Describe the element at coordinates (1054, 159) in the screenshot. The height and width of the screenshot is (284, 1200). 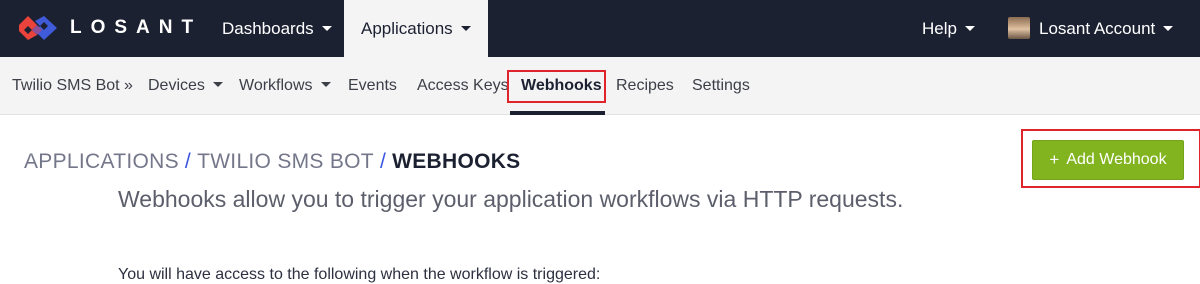
I see `plus-icon: +` at that location.